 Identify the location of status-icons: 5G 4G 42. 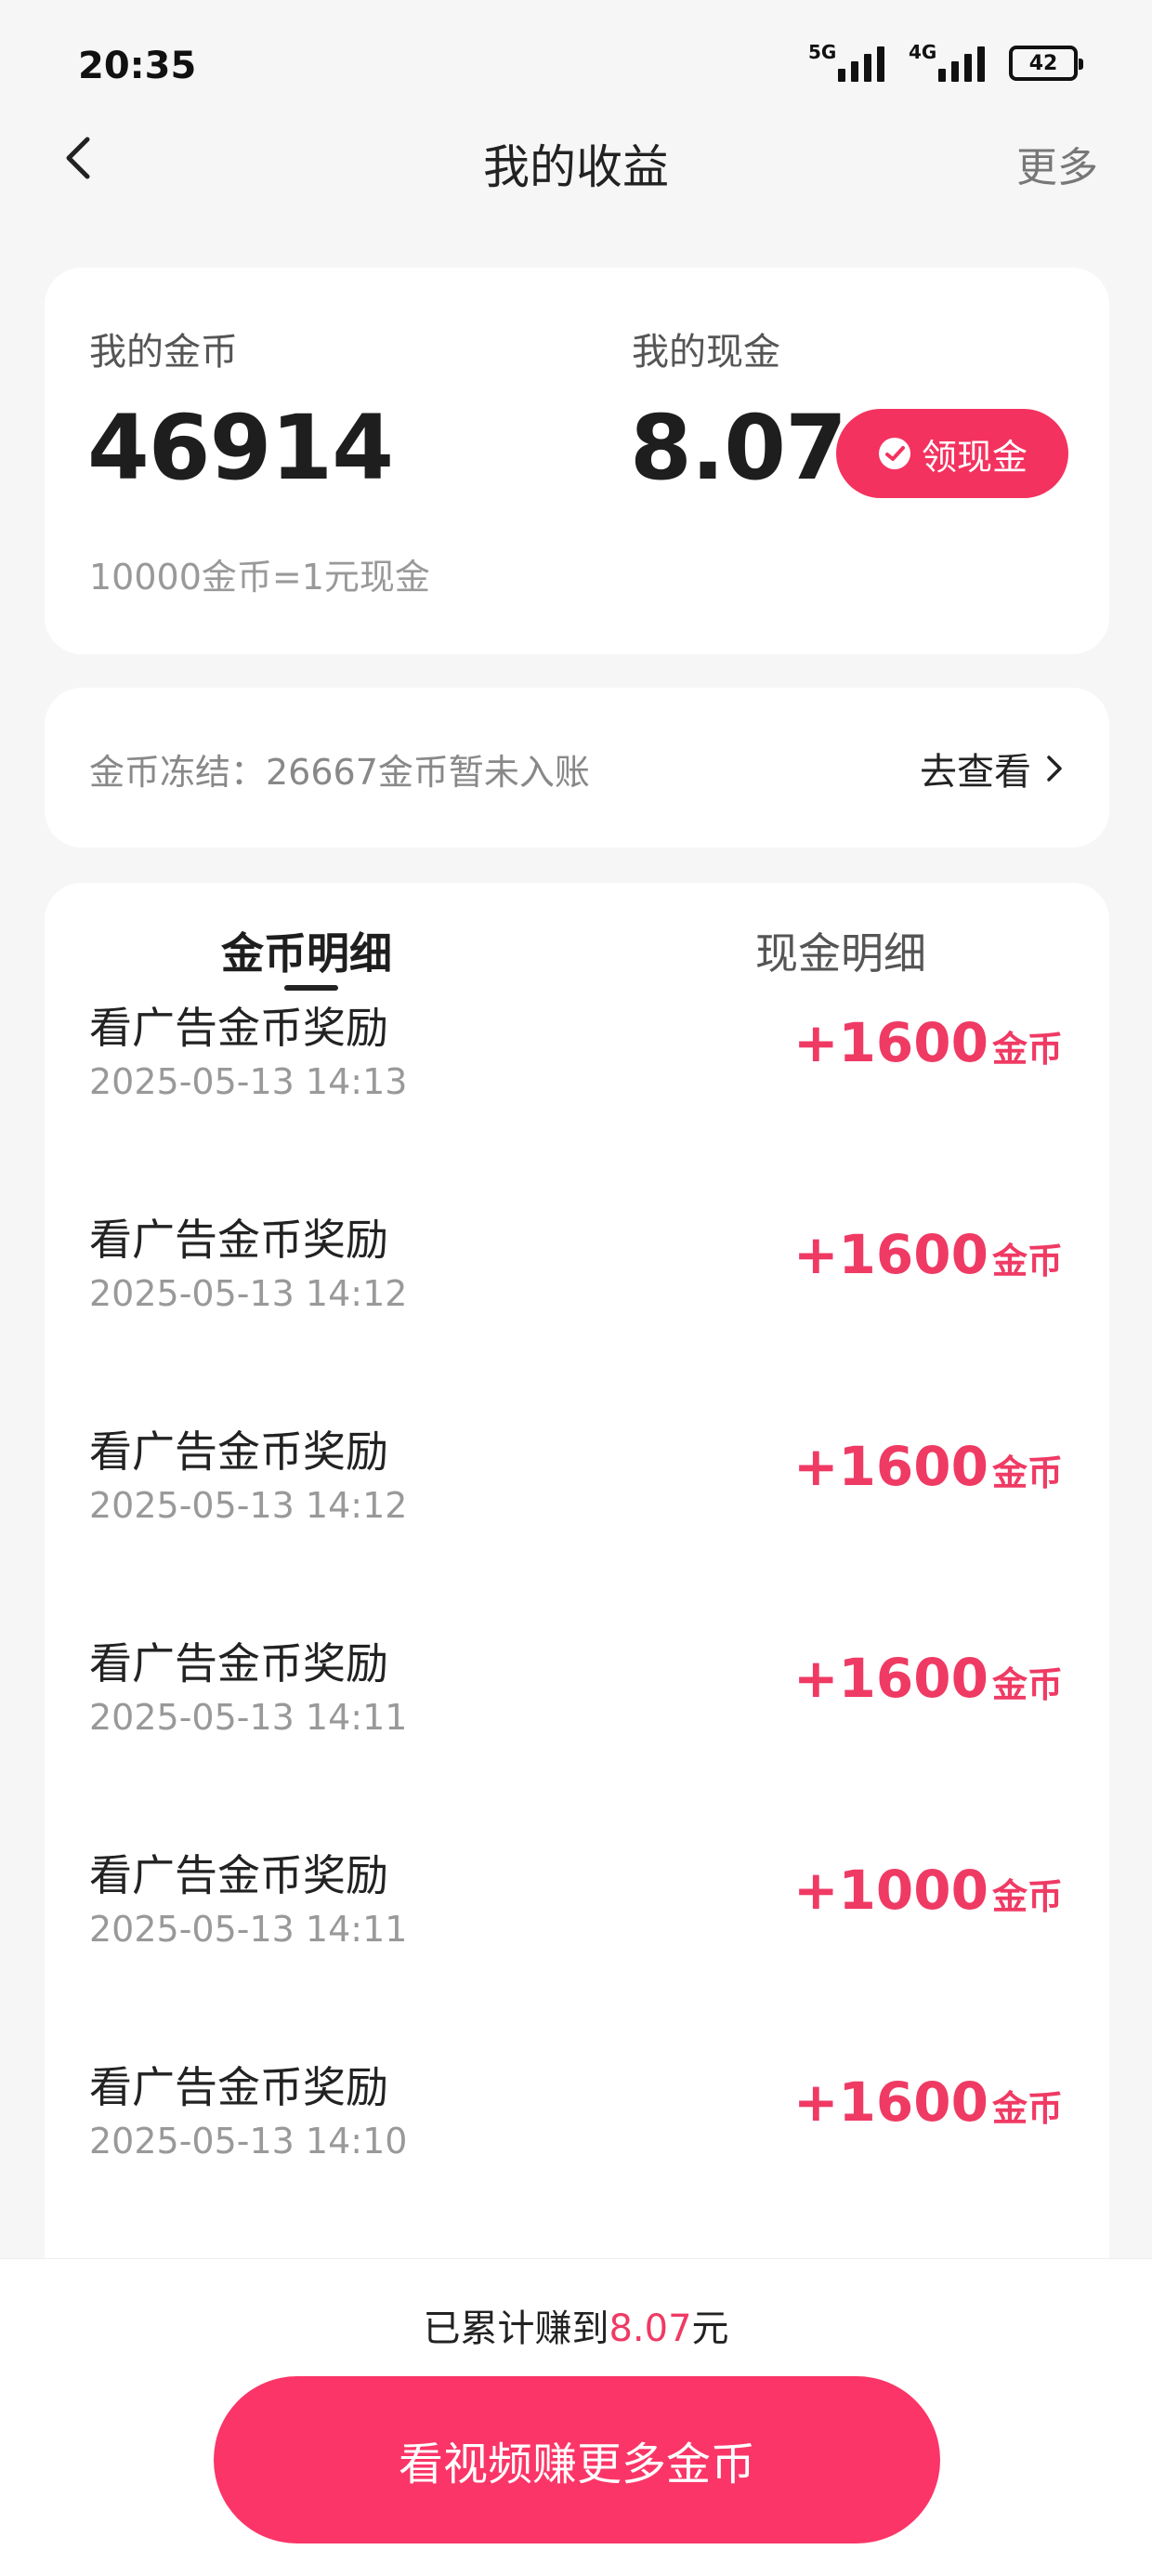
(945, 61).